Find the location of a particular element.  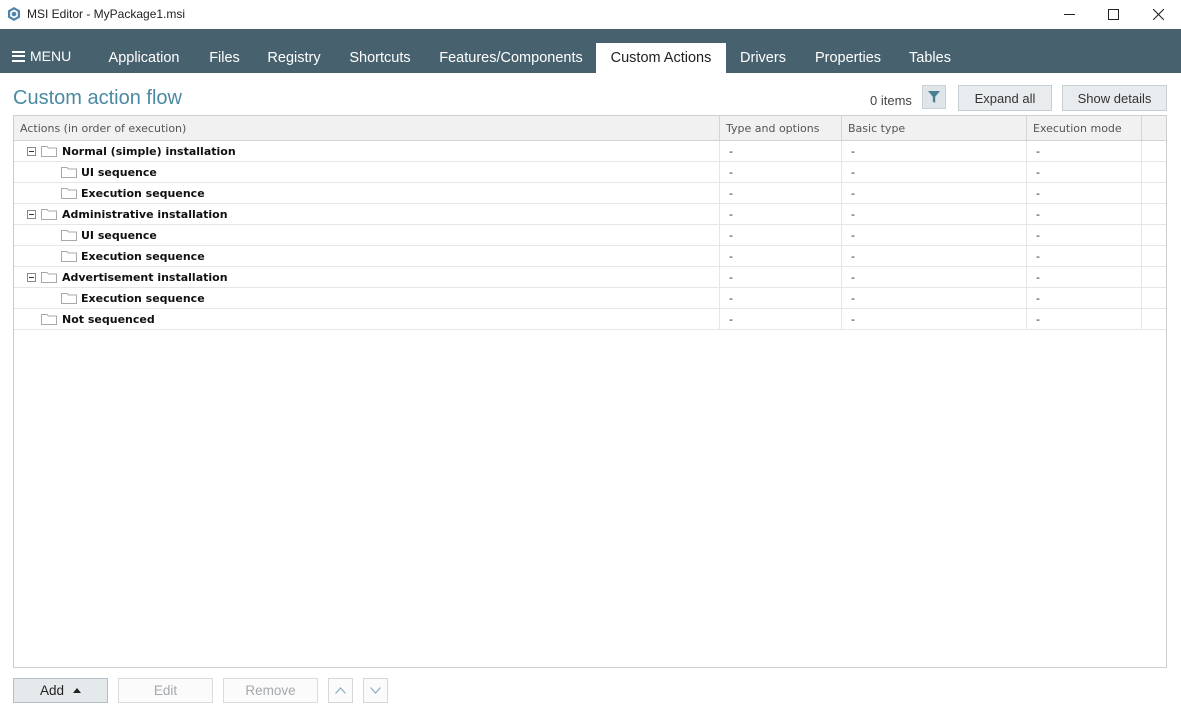

menu-label: MENU is located at coordinates (51, 56).